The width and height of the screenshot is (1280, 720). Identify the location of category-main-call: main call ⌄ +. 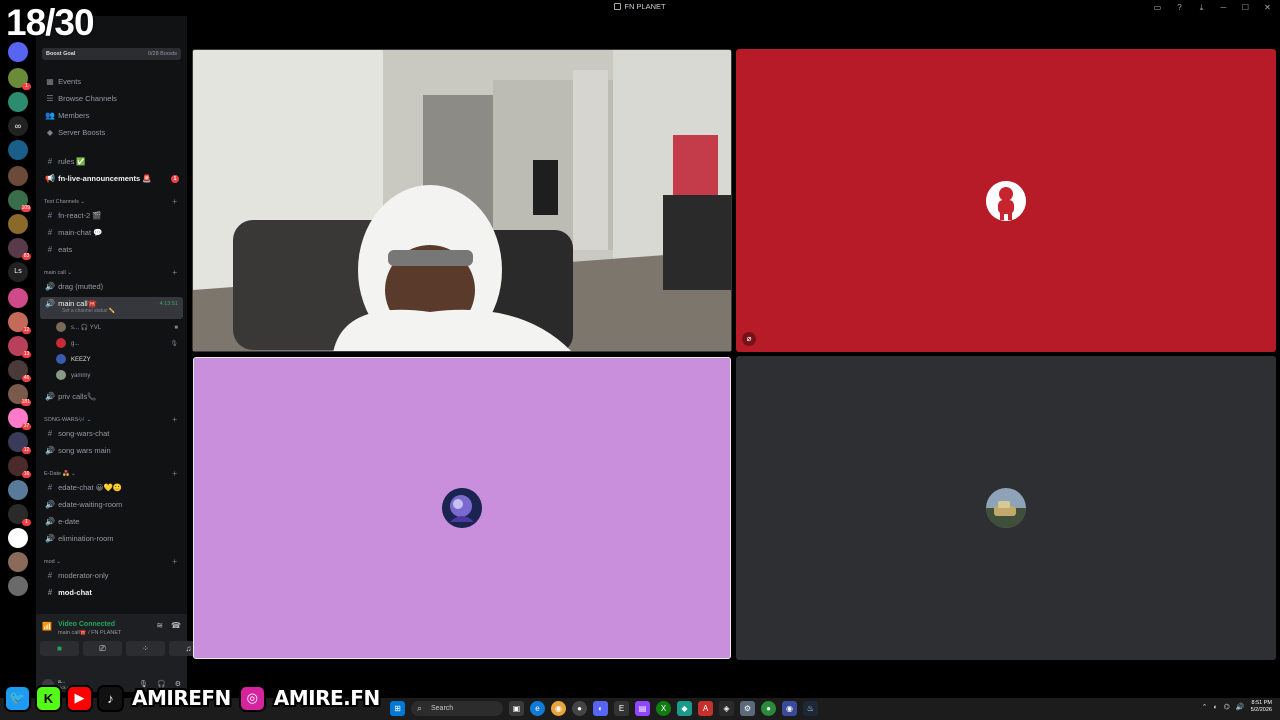
(113, 273).